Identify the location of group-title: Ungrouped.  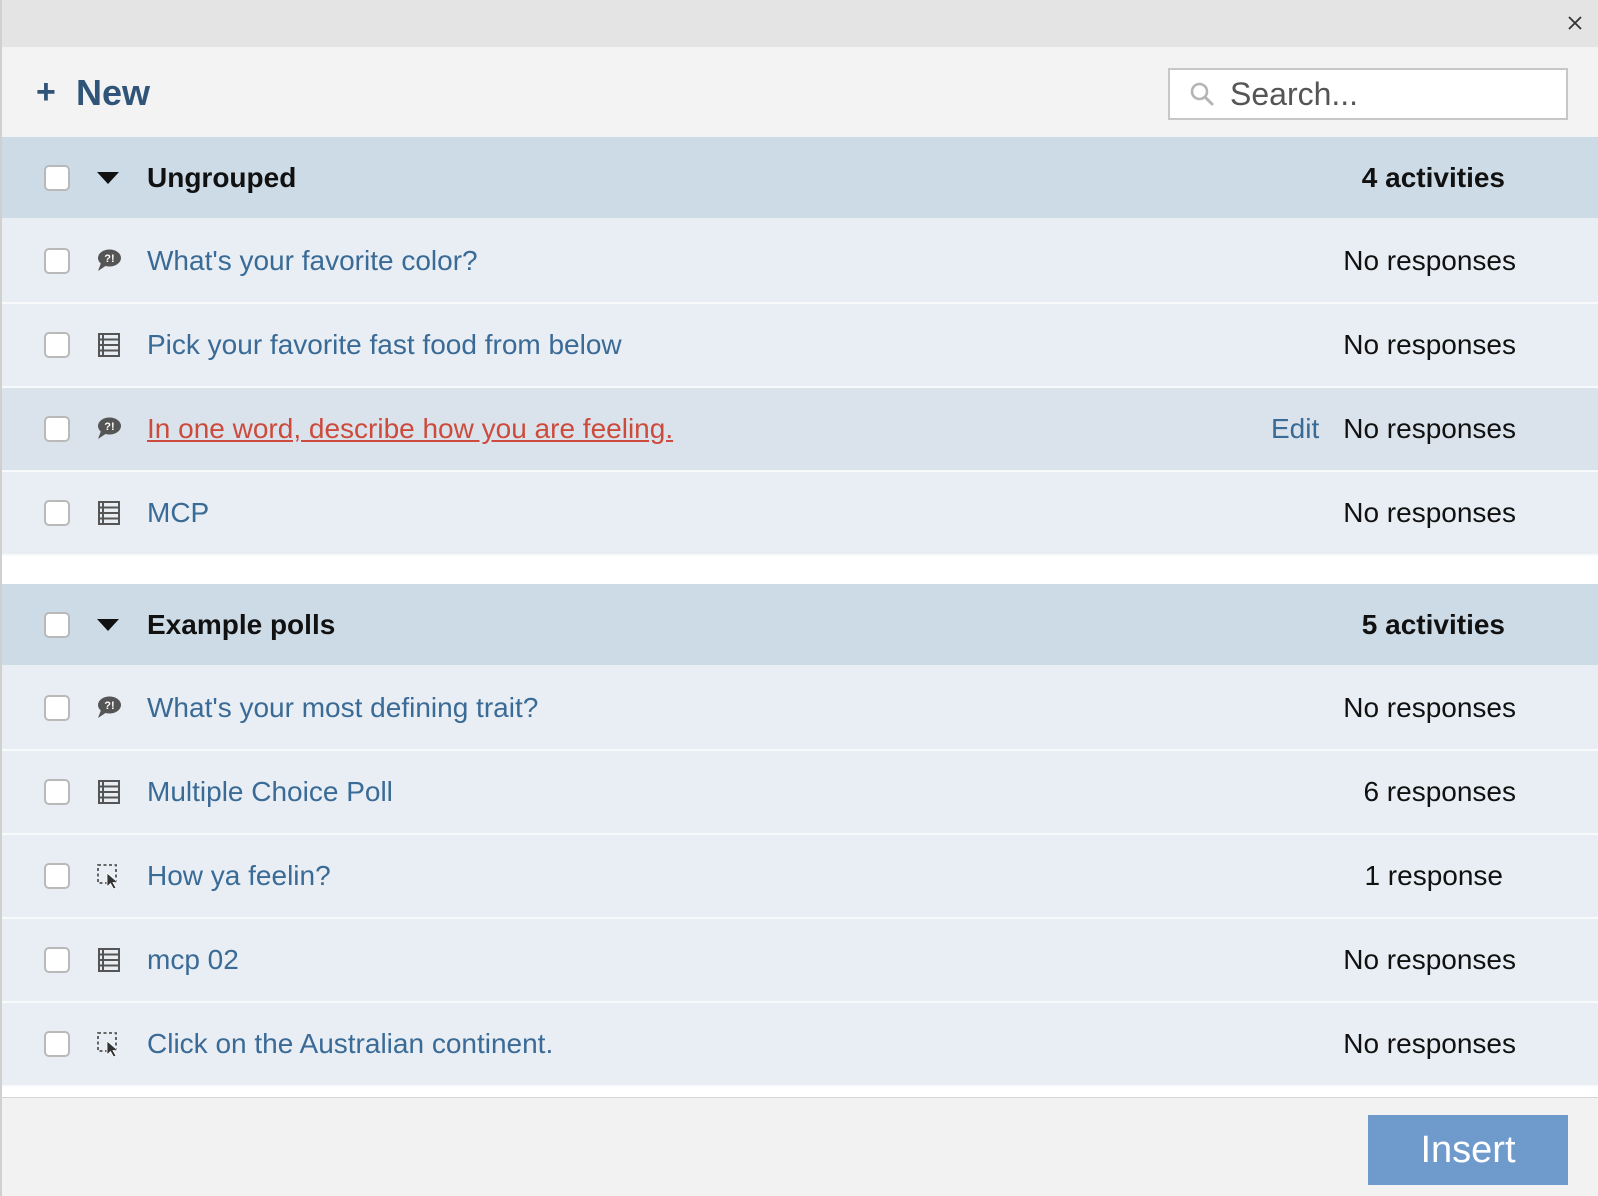
(222, 177).